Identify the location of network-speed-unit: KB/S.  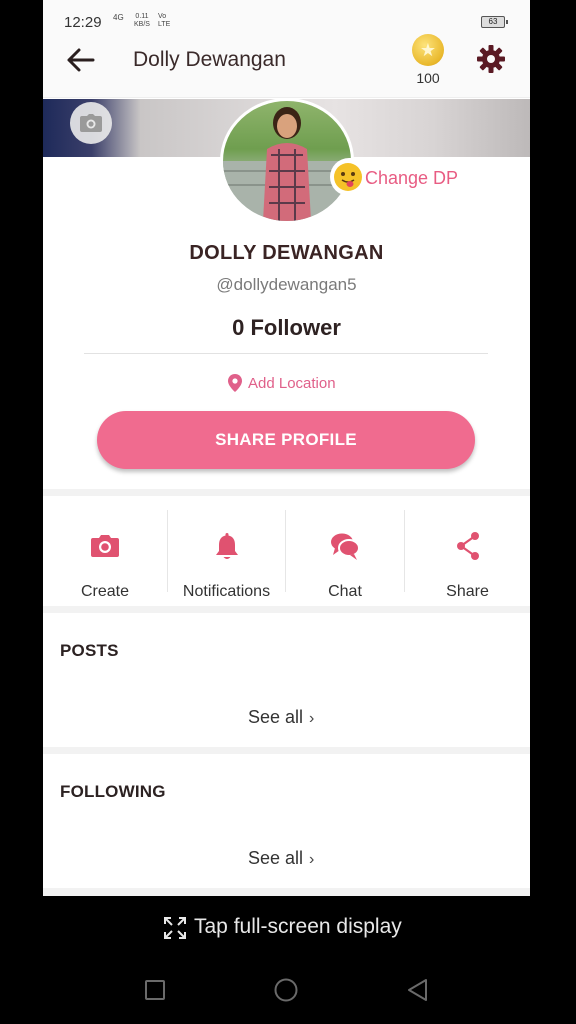
(142, 24).